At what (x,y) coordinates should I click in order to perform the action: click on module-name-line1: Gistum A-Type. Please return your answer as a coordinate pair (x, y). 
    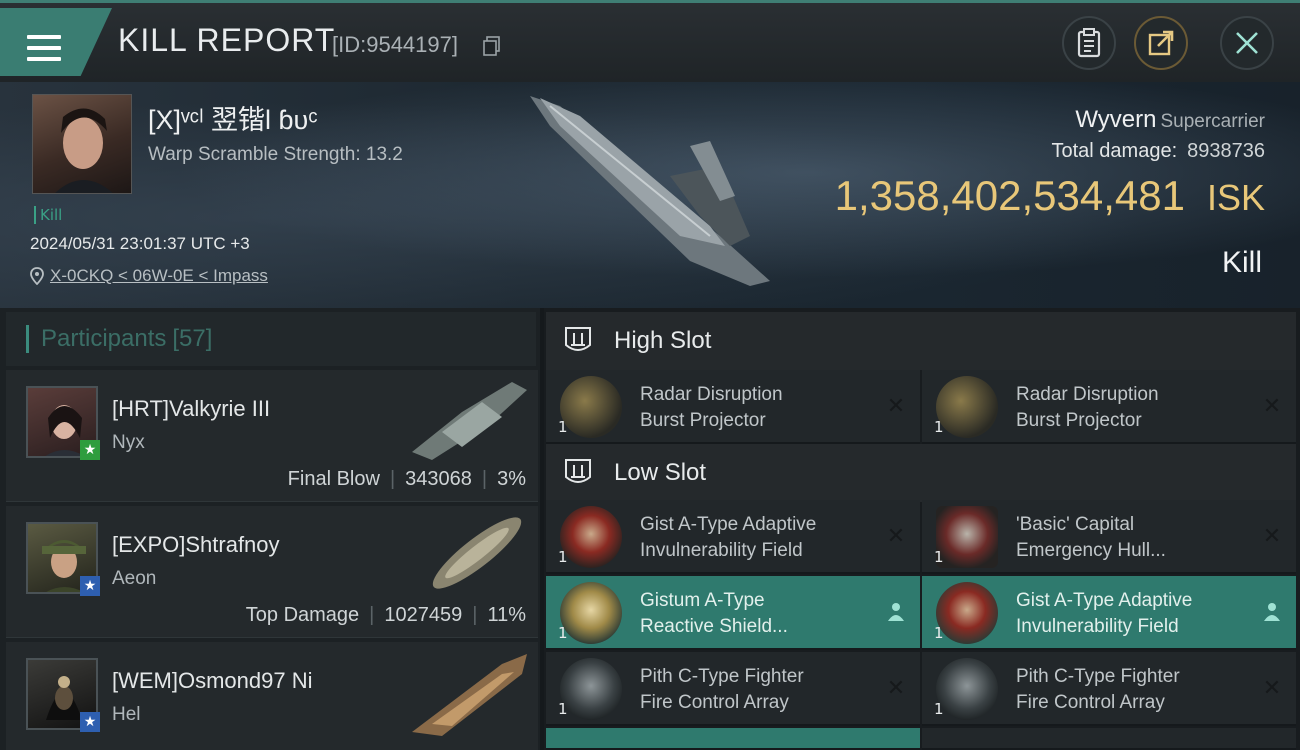
    Looking at the image, I should click on (702, 600).